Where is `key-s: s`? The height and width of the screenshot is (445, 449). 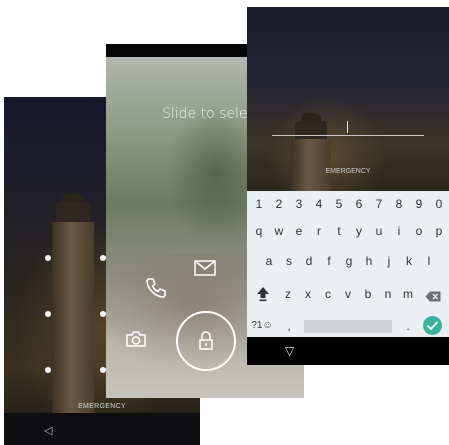 key-s: s is located at coordinates (289, 261).